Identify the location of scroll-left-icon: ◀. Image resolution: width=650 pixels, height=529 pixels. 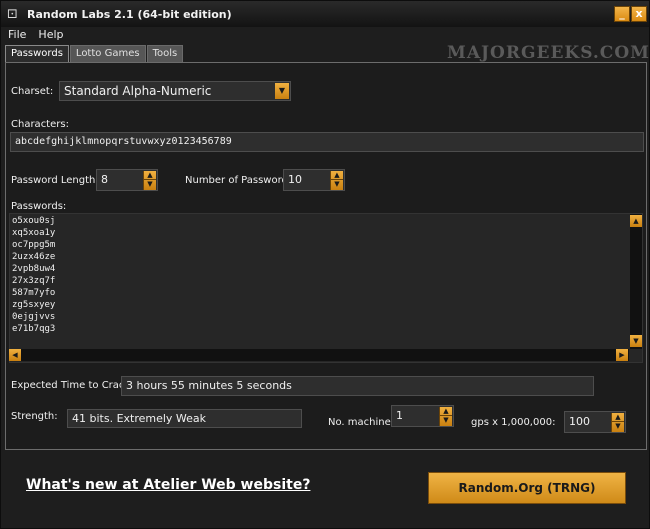
(15, 355).